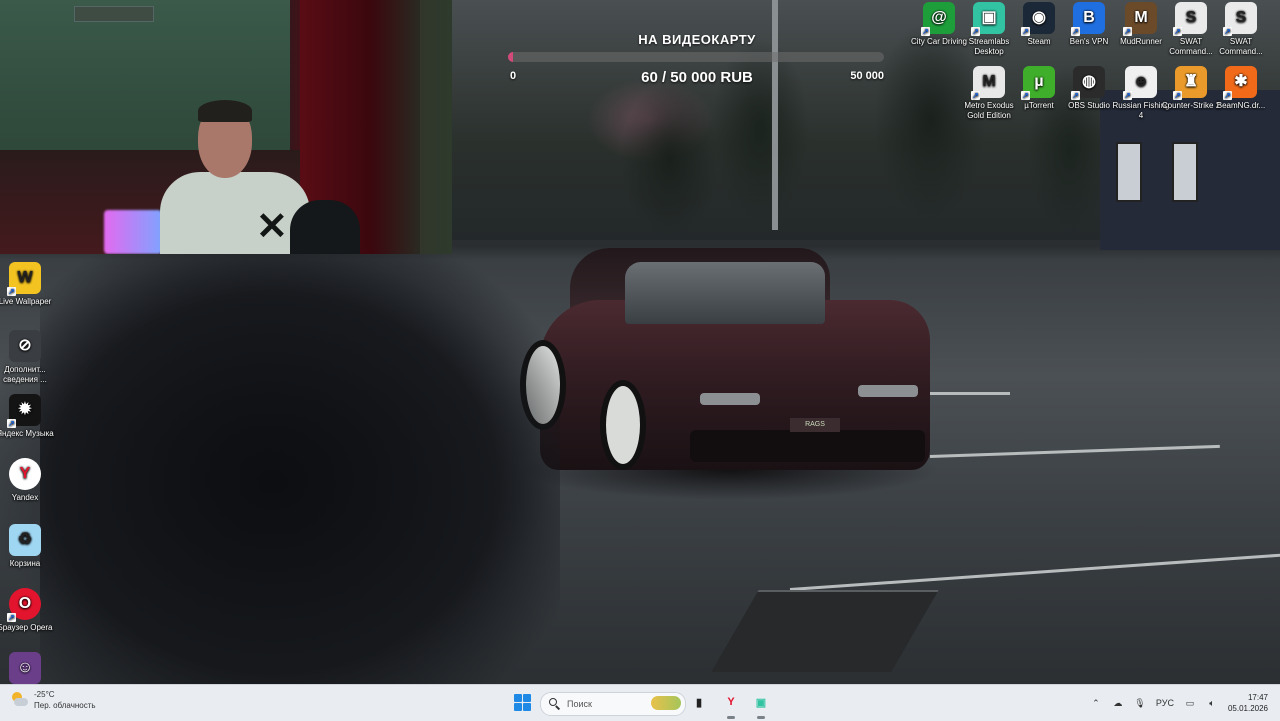  Describe the element at coordinates (1140, 19) in the screenshot. I see `mudrunner-icon: M ↗` at that location.